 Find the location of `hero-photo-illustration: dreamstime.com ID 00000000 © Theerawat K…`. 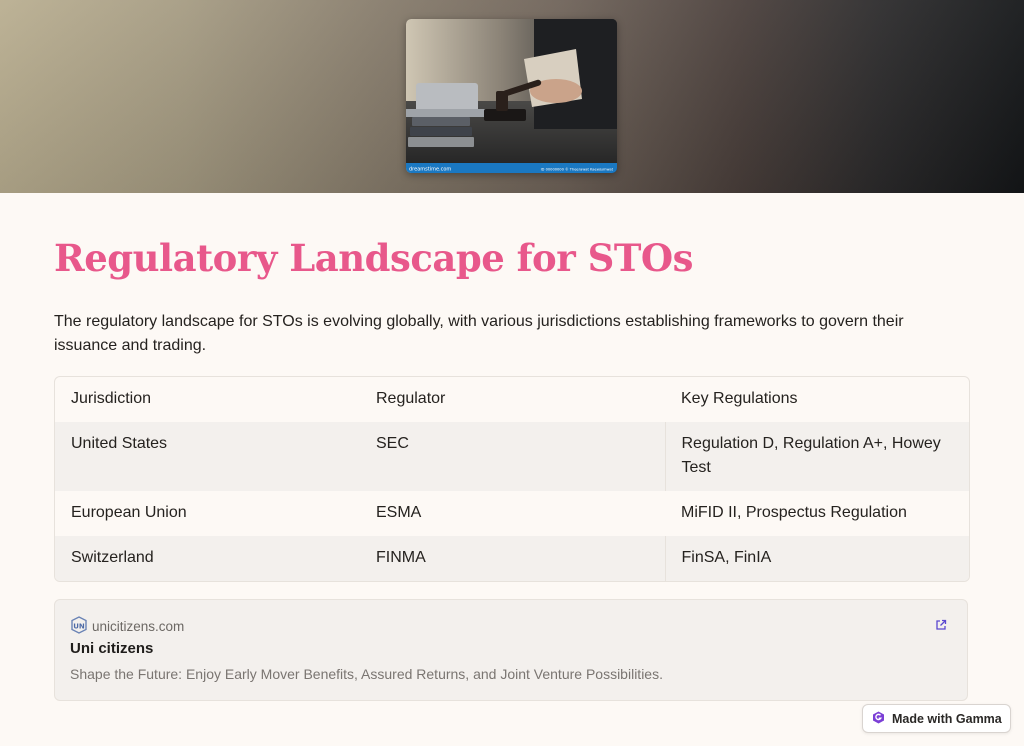

hero-photo-illustration: dreamstime.com ID 00000000 © Theerawat K… is located at coordinates (511, 96).